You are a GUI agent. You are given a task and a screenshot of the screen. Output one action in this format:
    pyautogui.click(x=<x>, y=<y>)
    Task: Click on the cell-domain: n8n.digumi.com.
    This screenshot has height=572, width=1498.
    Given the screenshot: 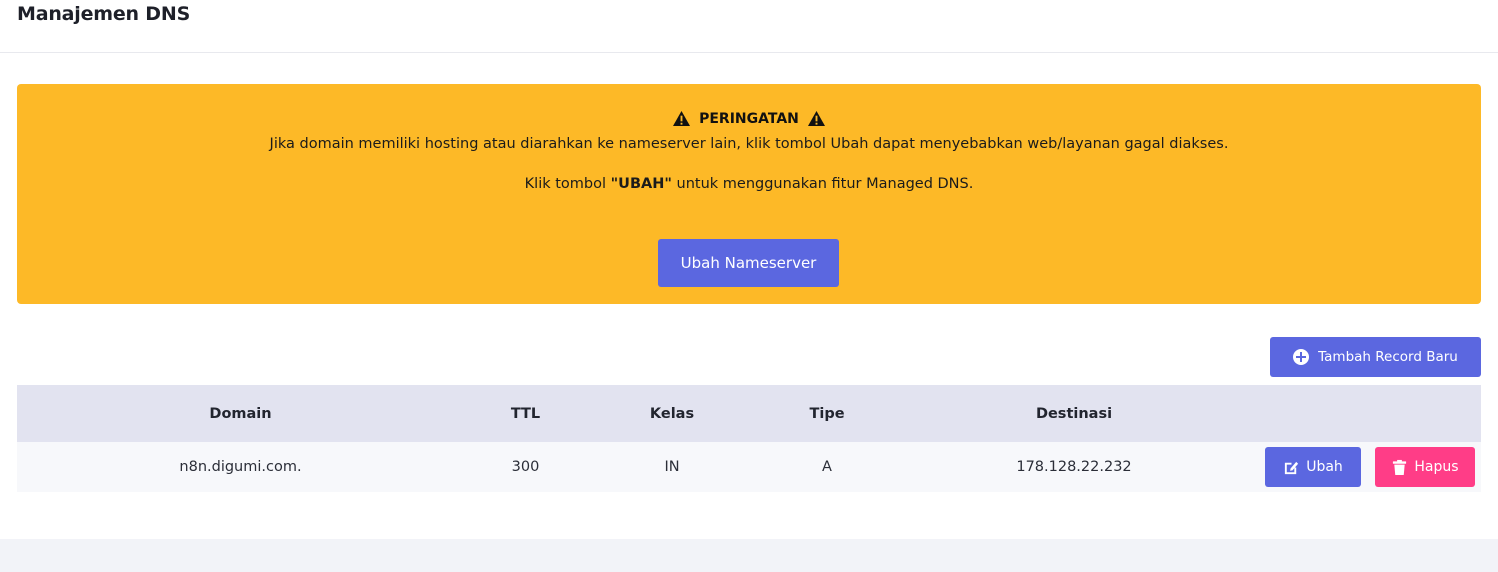 What is the action you would take?
    pyautogui.click(x=240, y=467)
    